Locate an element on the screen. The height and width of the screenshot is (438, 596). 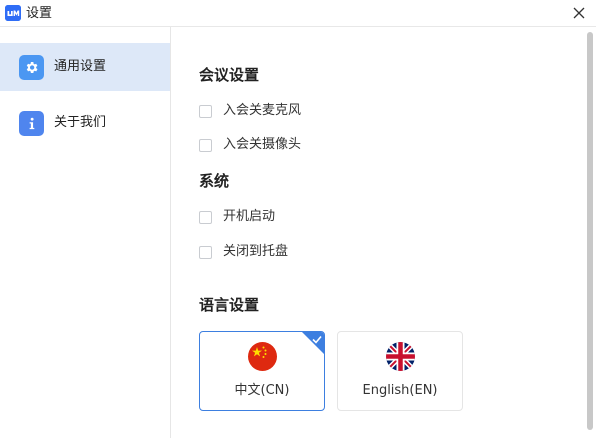
window-title: 设置 is located at coordinates (39, 13).